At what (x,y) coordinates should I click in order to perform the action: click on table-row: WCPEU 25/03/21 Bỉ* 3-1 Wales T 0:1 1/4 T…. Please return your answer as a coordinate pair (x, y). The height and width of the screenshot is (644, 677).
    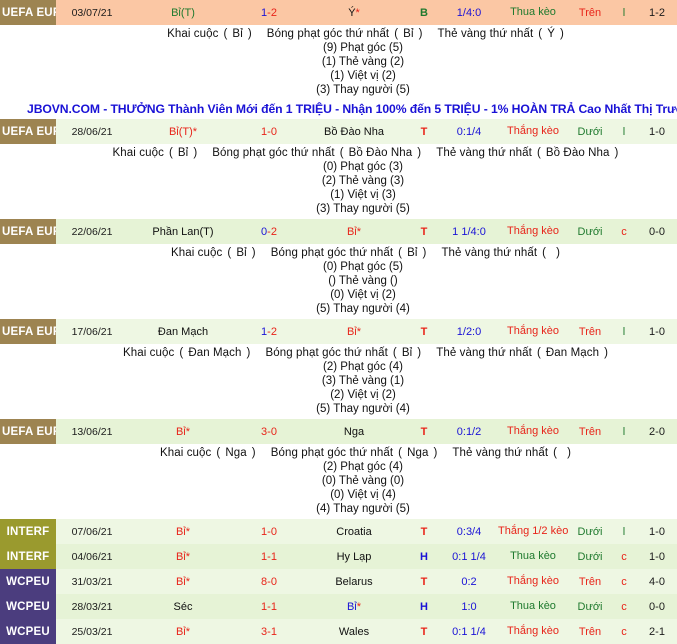
    Looking at the image, I should click on (338, 631).